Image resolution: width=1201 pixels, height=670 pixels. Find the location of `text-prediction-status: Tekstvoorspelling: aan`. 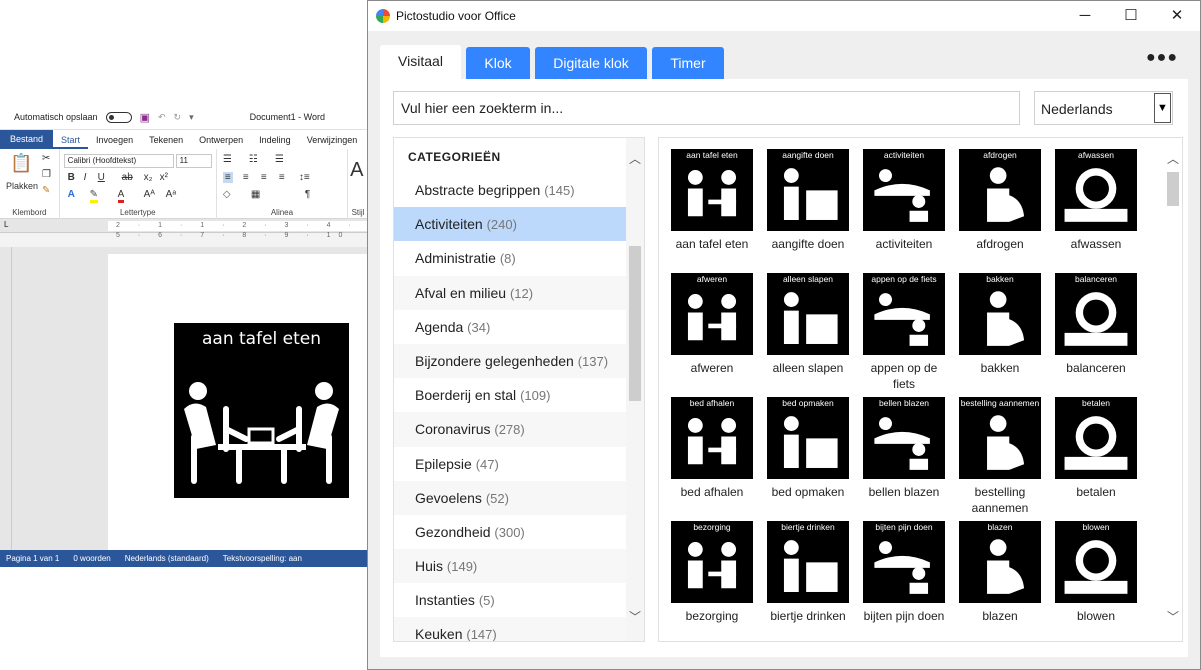

text-prediction-status: Tekstvoorspelling: aan is located at coordinates (262, 558).